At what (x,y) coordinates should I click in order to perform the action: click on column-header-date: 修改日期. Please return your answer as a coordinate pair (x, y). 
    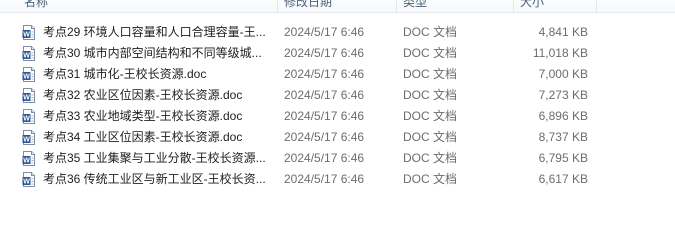
    Looking at the image, I should click on (337, 6).